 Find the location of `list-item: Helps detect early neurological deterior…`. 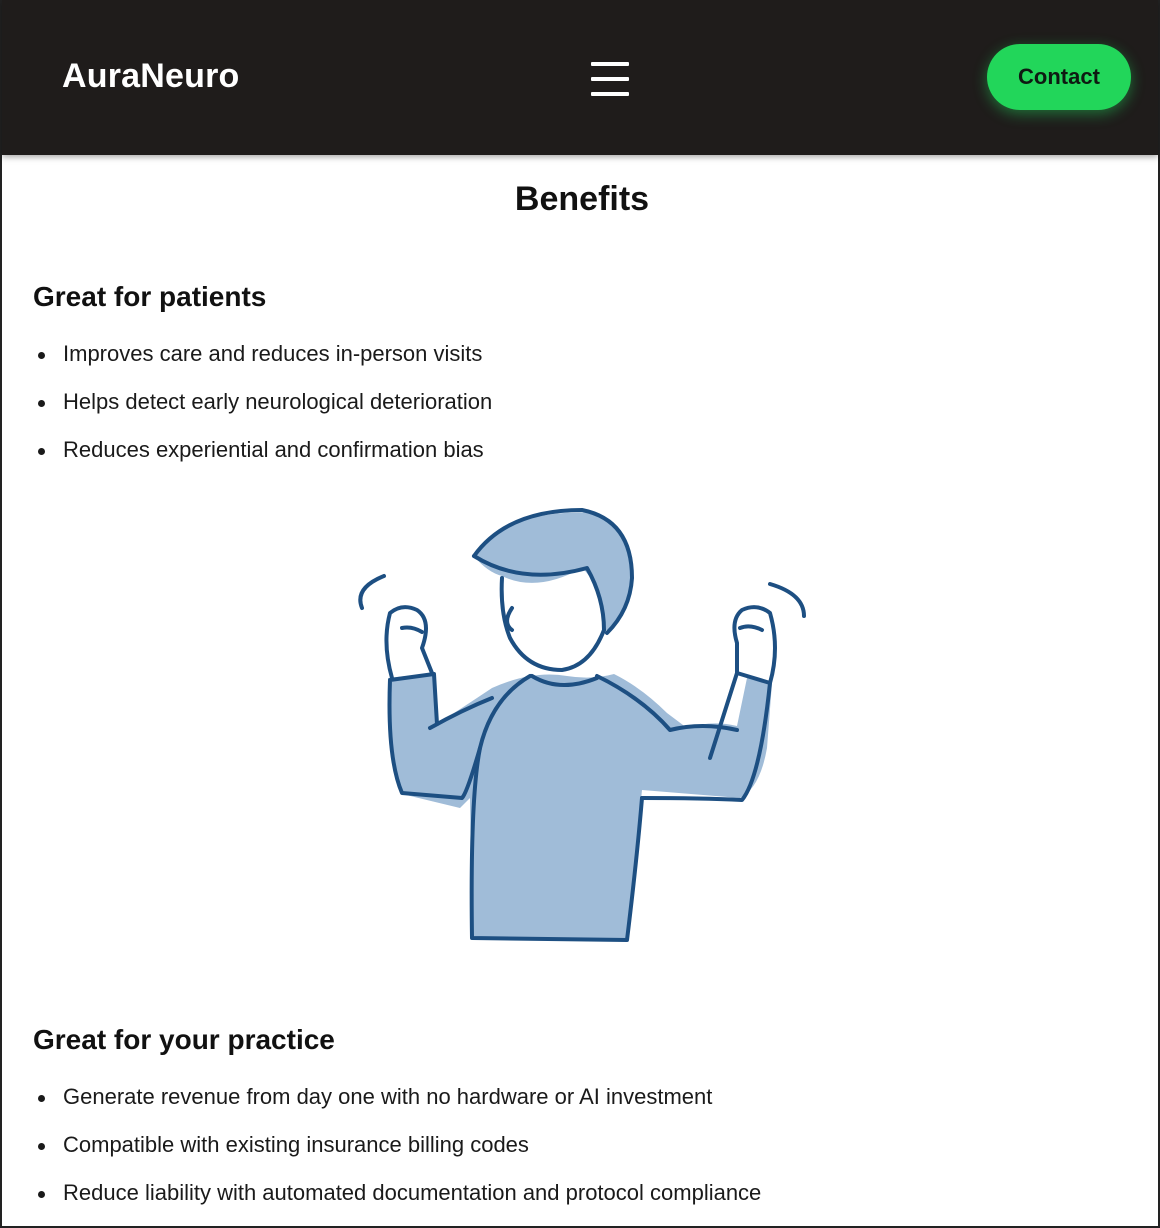

list-item: Helps detect early neurological deterior… is located at coordinates (265, 414).